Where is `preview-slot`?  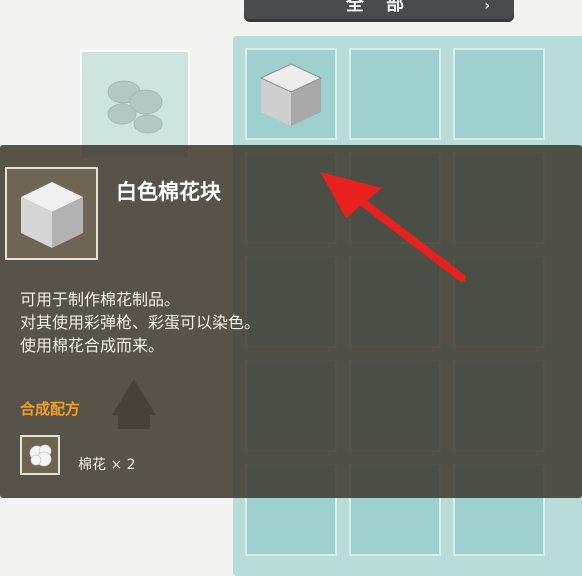
preview-slot is located at coordinates (135, 105).